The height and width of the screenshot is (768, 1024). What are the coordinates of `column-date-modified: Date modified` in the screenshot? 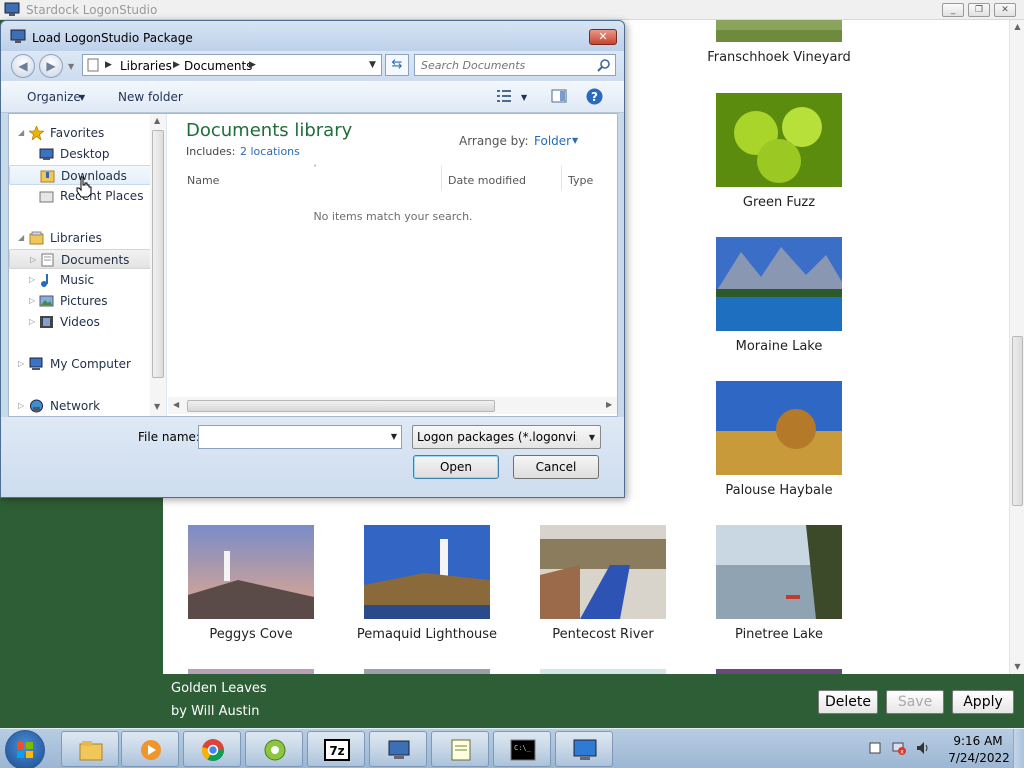 It's located at (487, 180).